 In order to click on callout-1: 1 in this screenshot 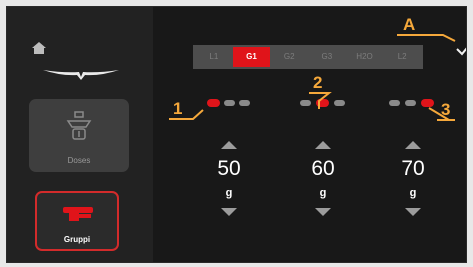, I will do `click(178, 108)`.